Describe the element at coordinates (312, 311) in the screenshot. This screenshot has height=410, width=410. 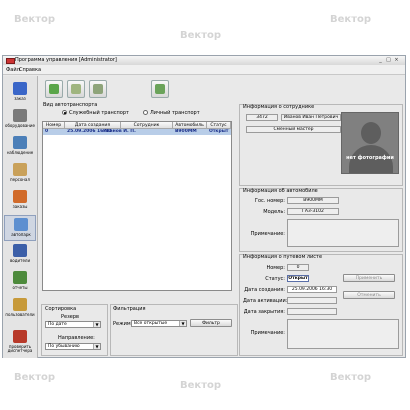
I see `waybill-closed-field` at that location.